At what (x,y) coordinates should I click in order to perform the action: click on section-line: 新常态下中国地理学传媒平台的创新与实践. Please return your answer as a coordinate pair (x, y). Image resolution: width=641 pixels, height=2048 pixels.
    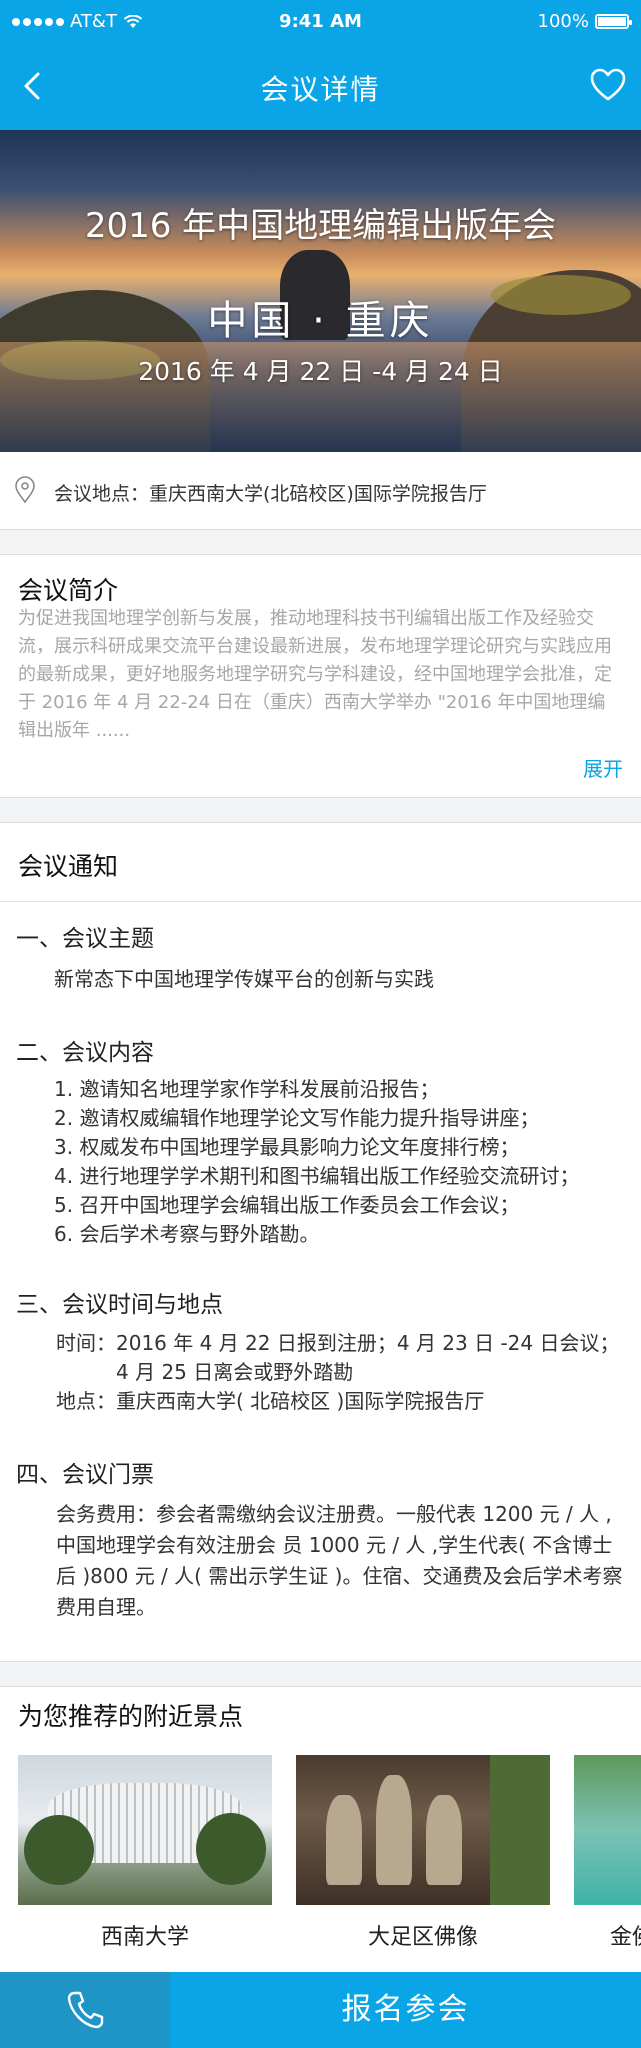
    Looking at the image, I should click on (244, 979).